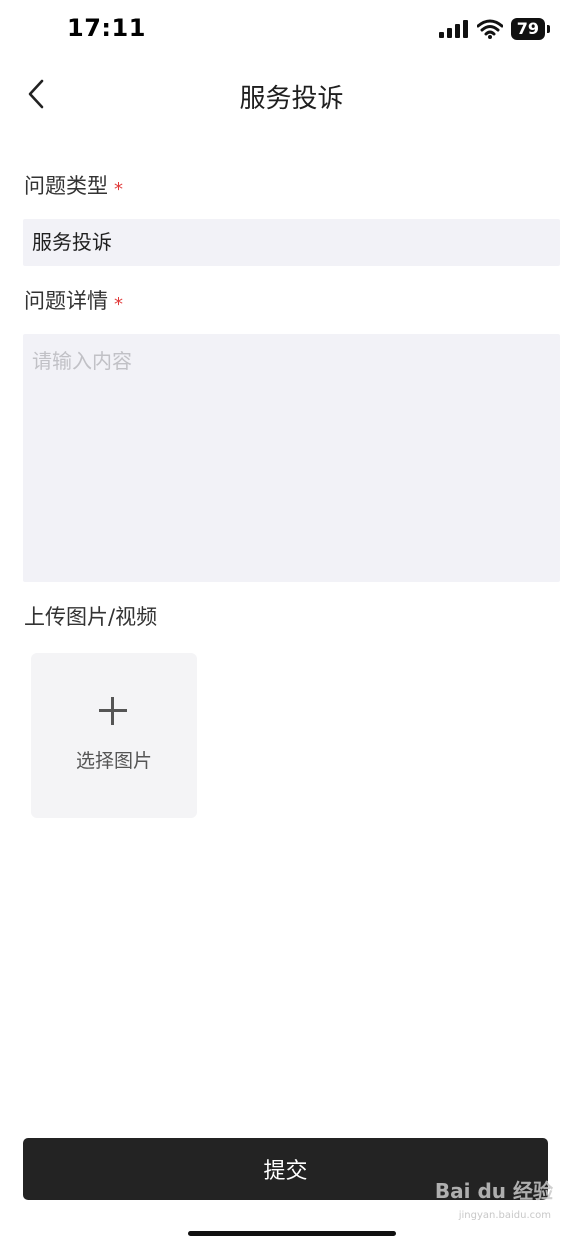 This screenshot has width=583, height=1236. What do you see at coordinates (292, 1233) in the screenshot?
I see `home-indicator` at bounding box center [292, 1233].